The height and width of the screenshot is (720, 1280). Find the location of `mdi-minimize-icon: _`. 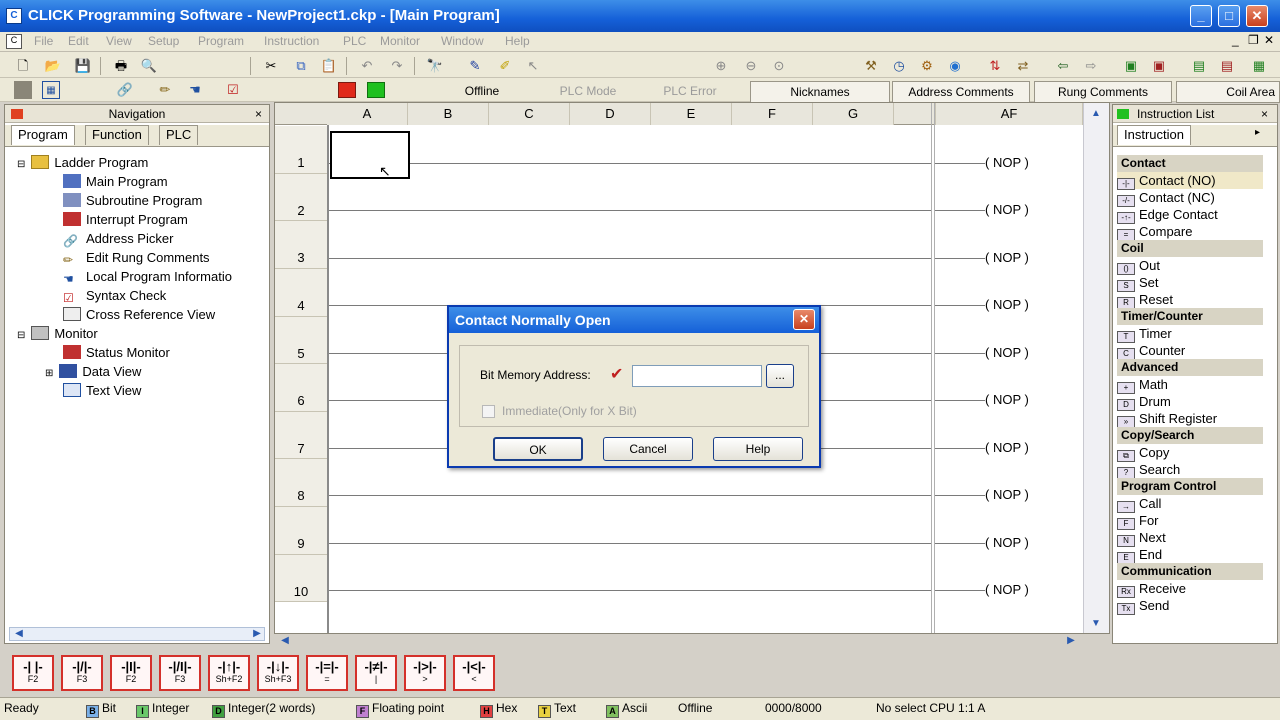

mdi-minimize-icon: _ is located at coordinates (1235, 40).